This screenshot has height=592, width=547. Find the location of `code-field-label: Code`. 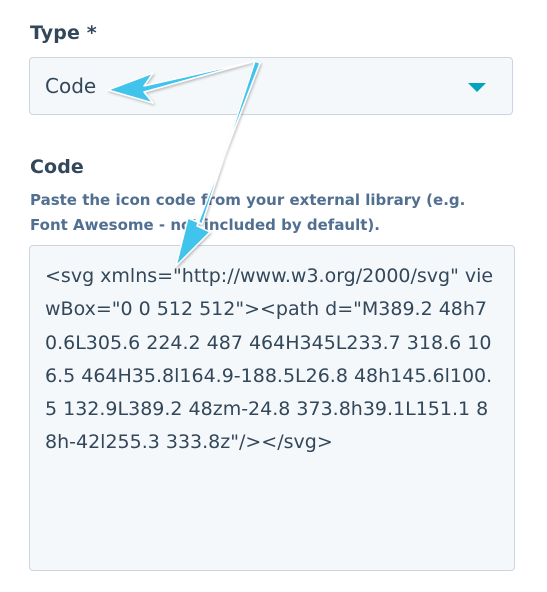

code-field-label: Code is located at coordinates (57, 167).